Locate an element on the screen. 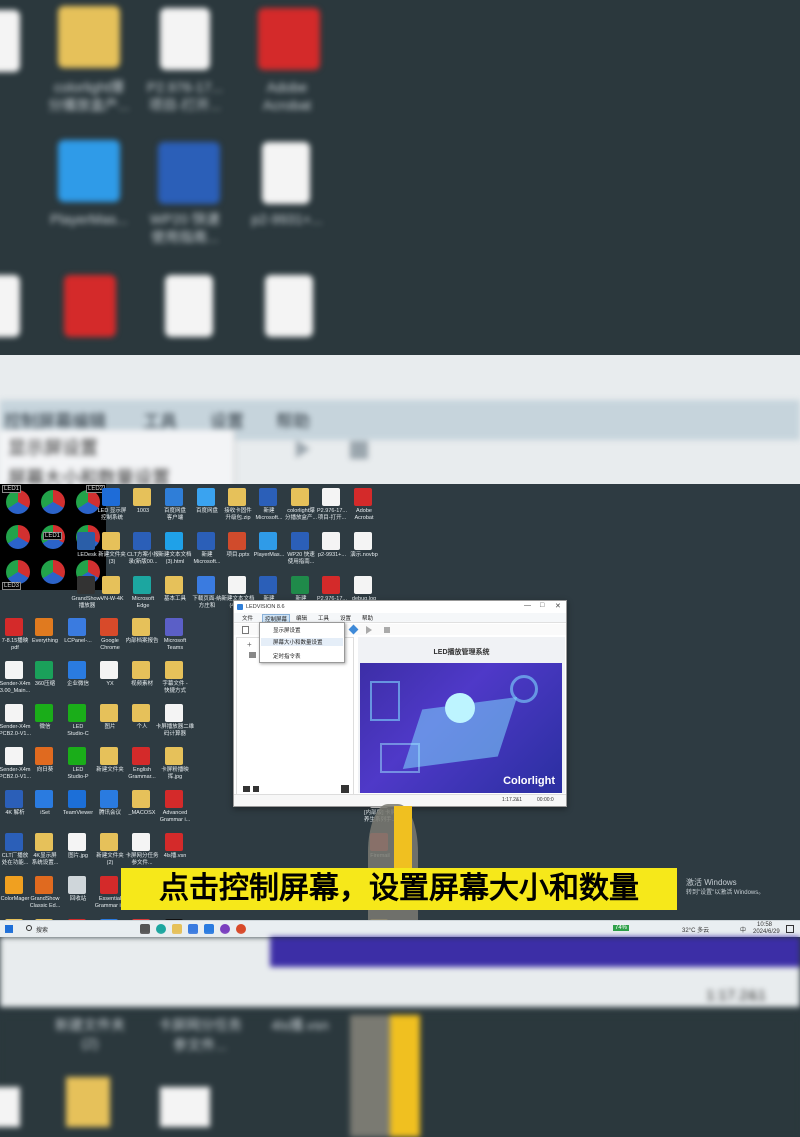 The width and height of the screenshot is (800, 1137). colorlight-folder-icon is located at coordinates (89, 37).